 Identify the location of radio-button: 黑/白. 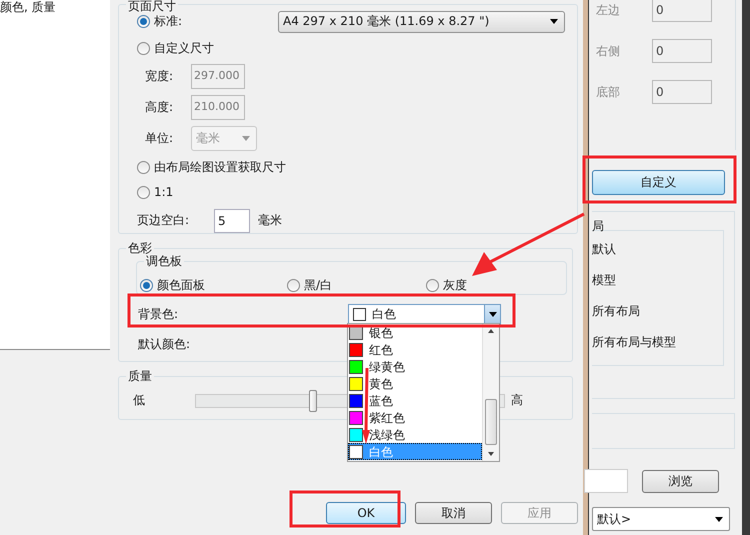
(356, 285).